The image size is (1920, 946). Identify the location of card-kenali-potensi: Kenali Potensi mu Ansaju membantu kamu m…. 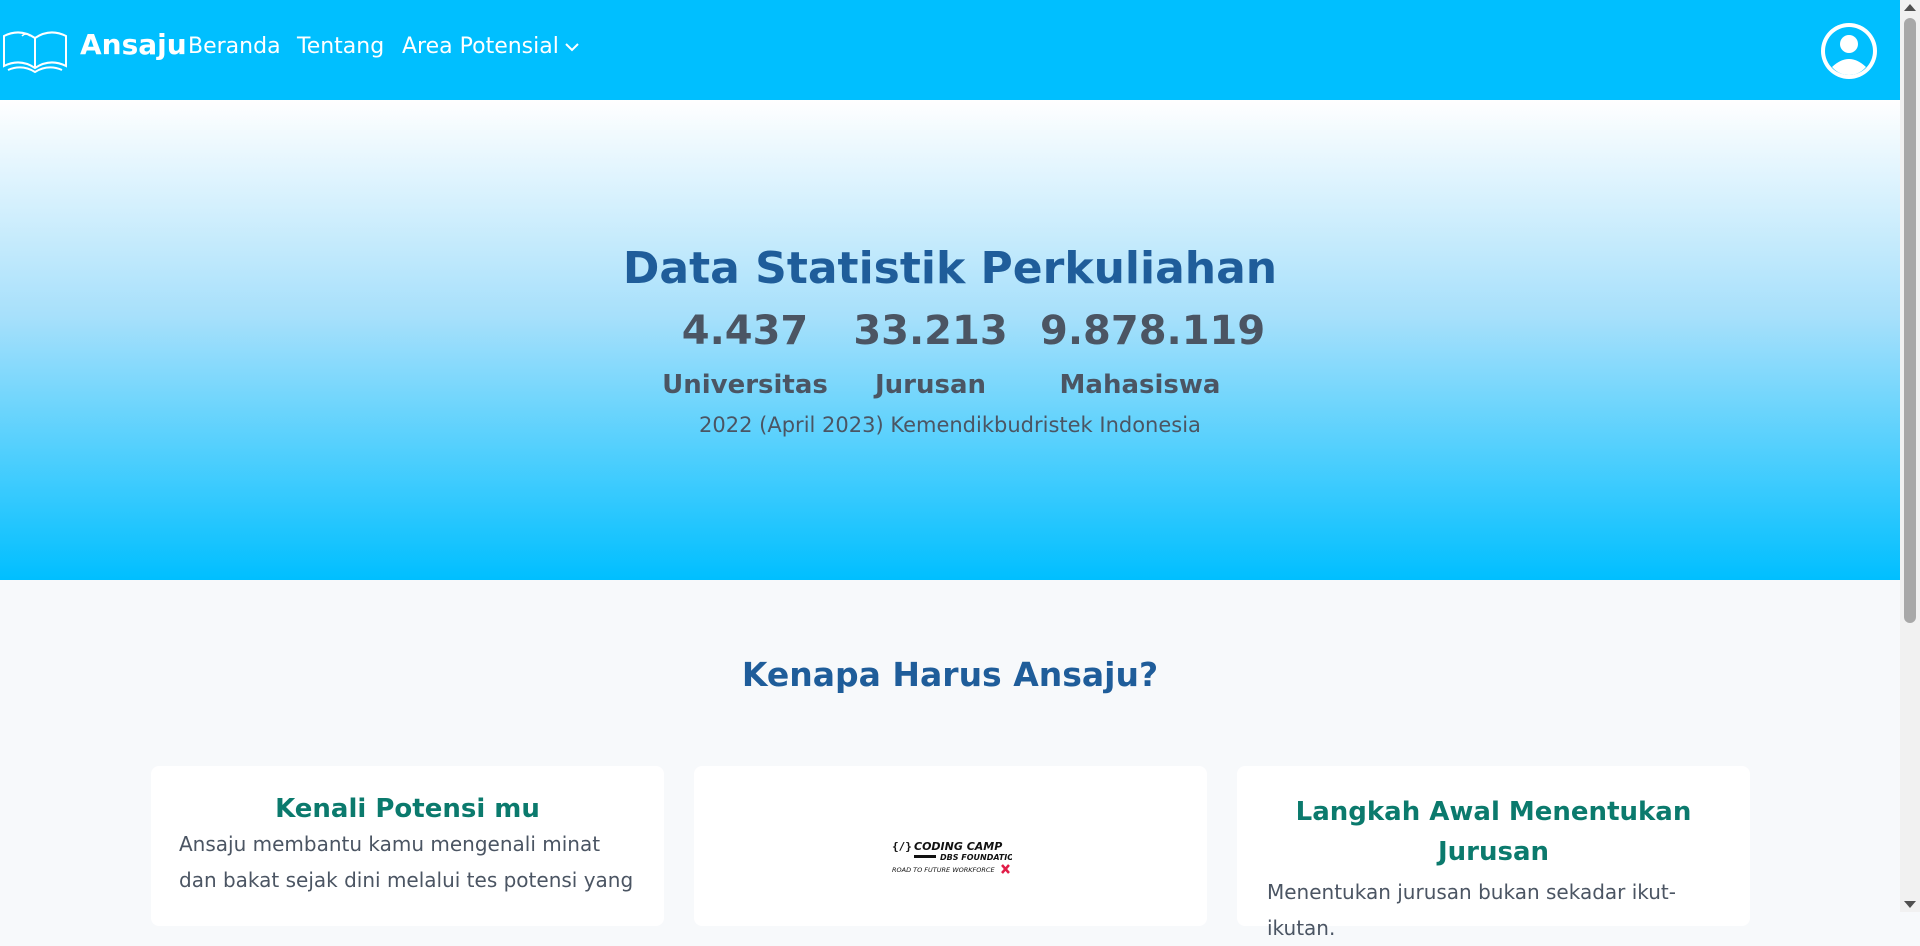
(407, 846).